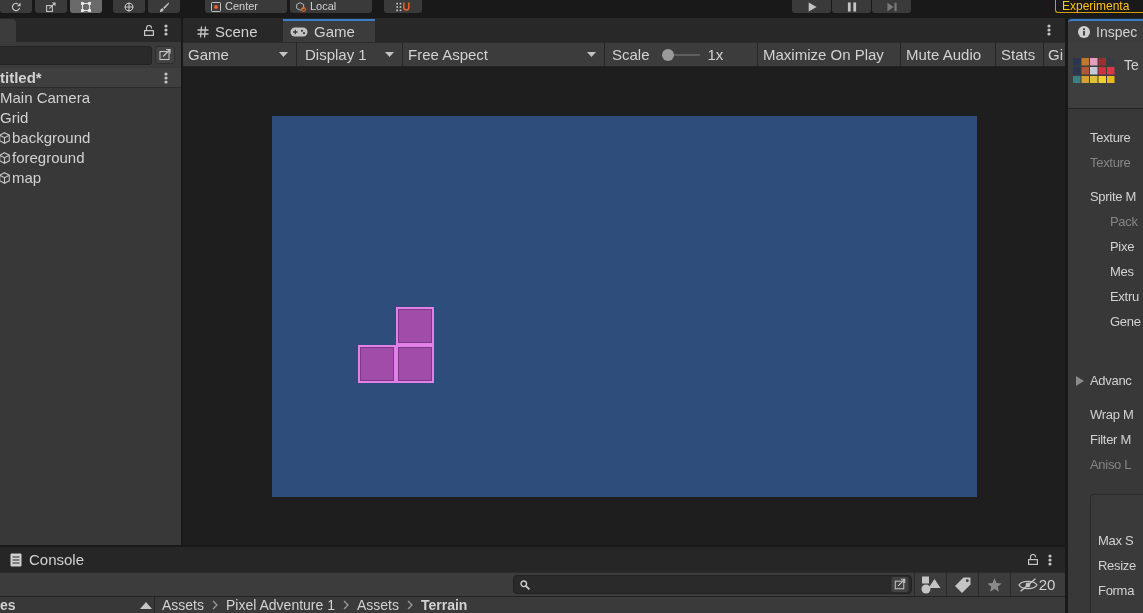  I want to click on play-icon, so click(811, 6).